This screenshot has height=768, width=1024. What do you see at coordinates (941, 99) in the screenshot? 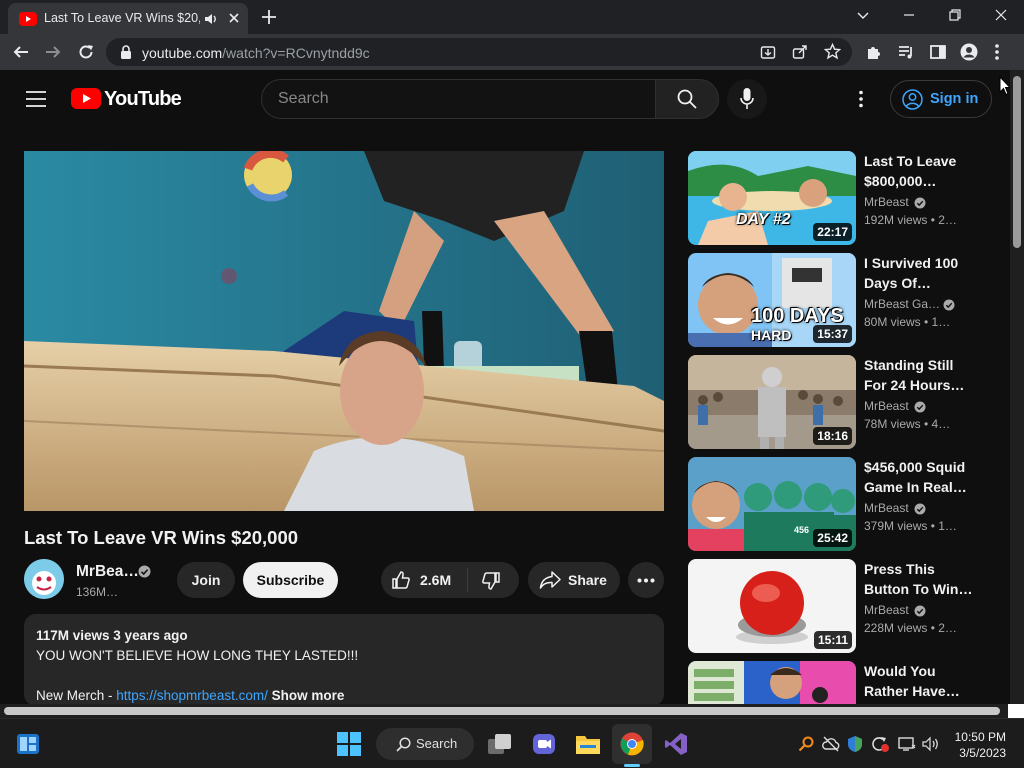
I see `sign-in-button: Sign in` at bounding box center [941, 99].